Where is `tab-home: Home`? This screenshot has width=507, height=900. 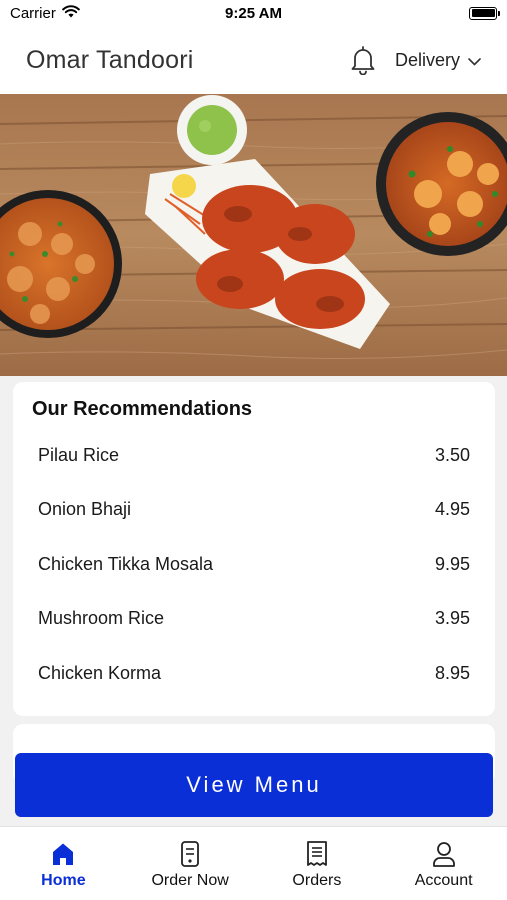 tab-home: Home is located at coordinates (63, 863).